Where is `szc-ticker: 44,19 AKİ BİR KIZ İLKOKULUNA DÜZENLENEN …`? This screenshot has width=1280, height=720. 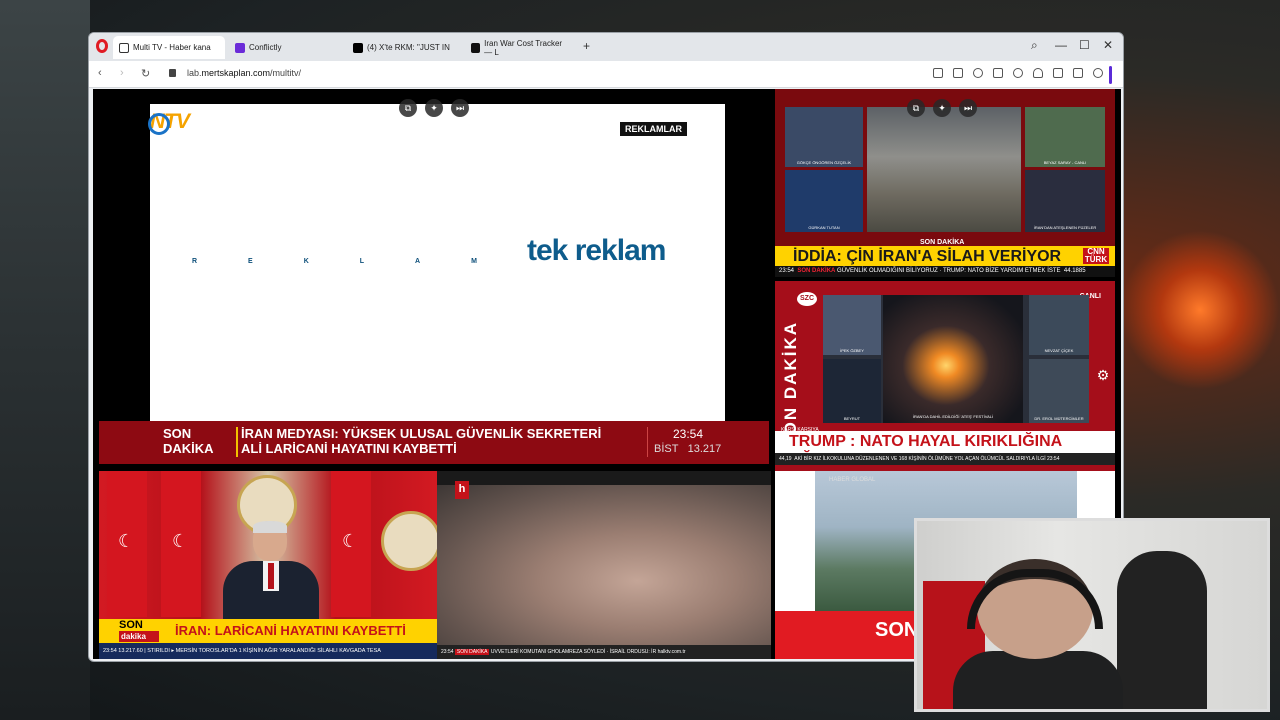 szc-ticker: 44,19 AKİ BİR KIZ İLKOKULUNA DÜZENLENEN … is located at coordinates (945, 459).